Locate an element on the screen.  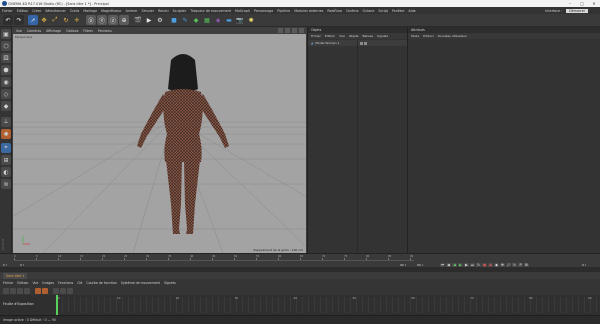
menu-item-18: Octane is located at coordinates (369, 11).